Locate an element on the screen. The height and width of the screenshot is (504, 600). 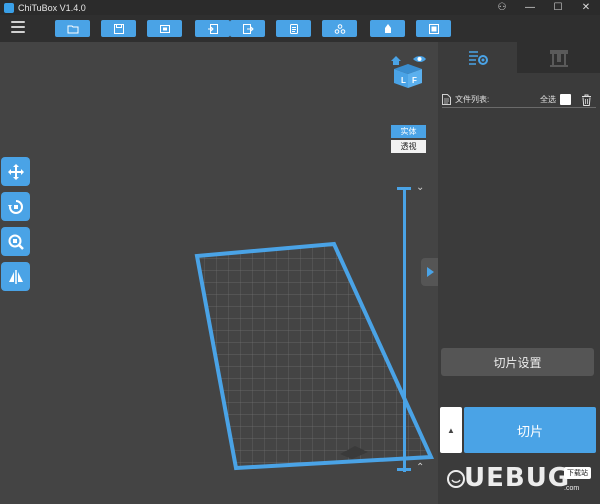
support-icon is located at coordinates (339, 28).